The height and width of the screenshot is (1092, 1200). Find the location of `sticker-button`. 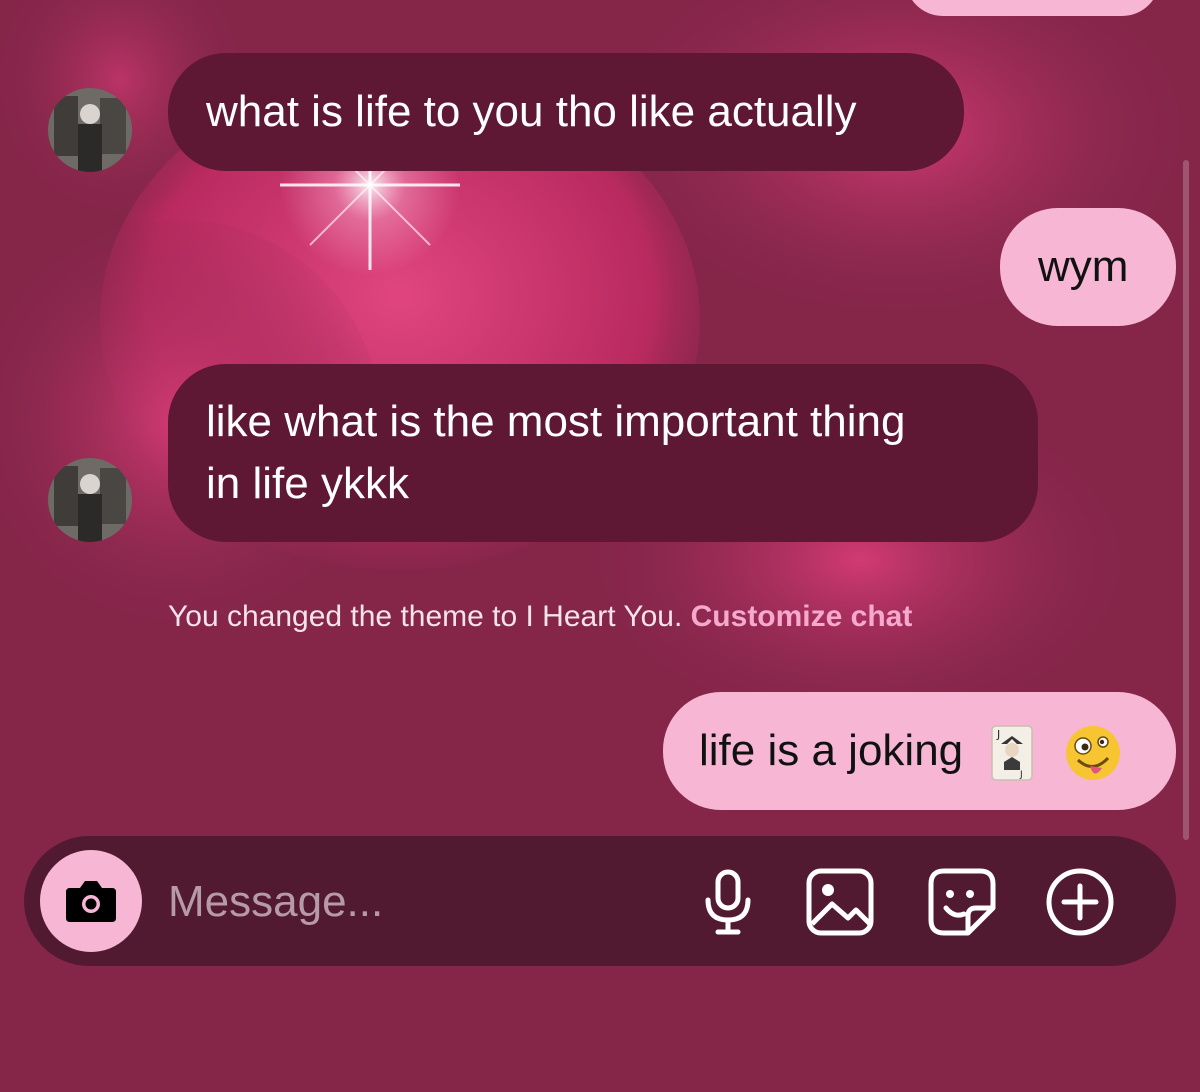

sticker-button is located at coordinates (962, 902).